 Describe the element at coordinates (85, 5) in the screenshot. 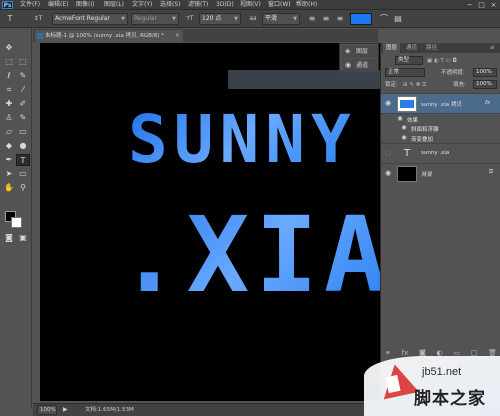

I see `menu-image: 图像(I)` at that location.